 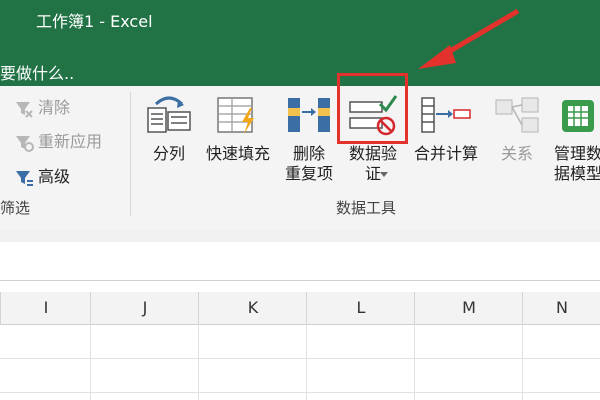 What do you see at coordinates (24, 178) in the screenshot?
I see `advanced-filter-icon` at bounding box center [24, 178].